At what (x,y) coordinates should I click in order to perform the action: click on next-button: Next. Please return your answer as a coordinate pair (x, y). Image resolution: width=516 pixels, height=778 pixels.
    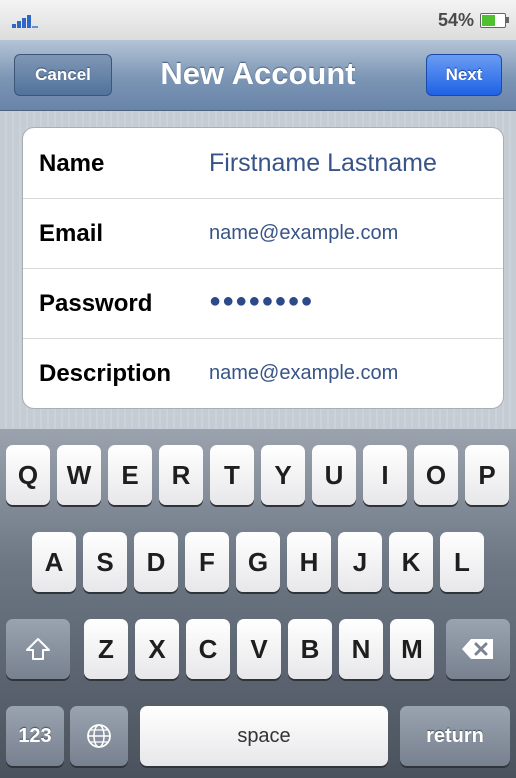
    Looking at the image, I should click on (464, 75).